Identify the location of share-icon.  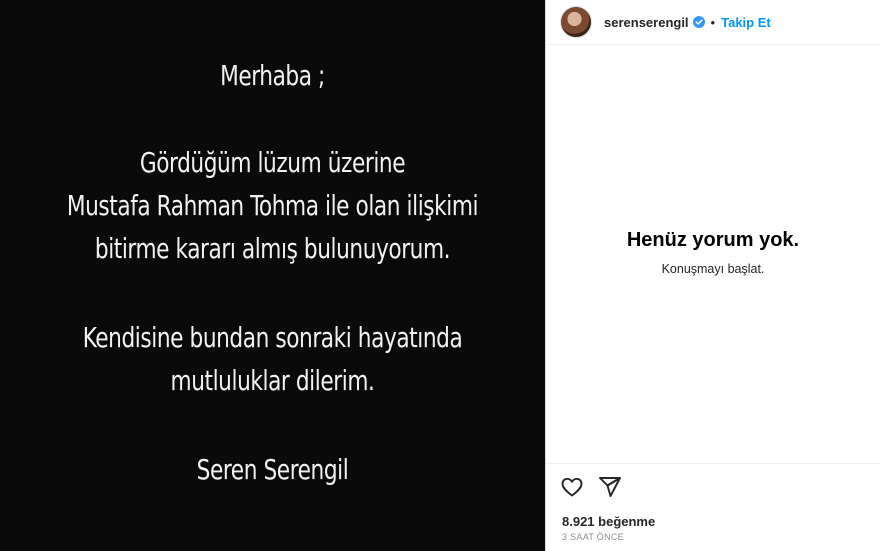
(610, 487).